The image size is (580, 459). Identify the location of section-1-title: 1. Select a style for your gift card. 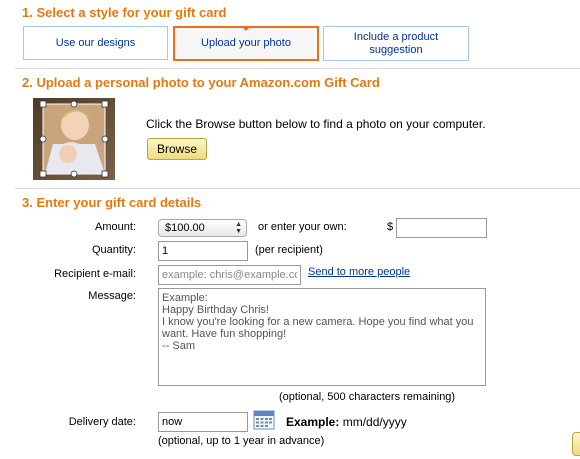
(124, 12).